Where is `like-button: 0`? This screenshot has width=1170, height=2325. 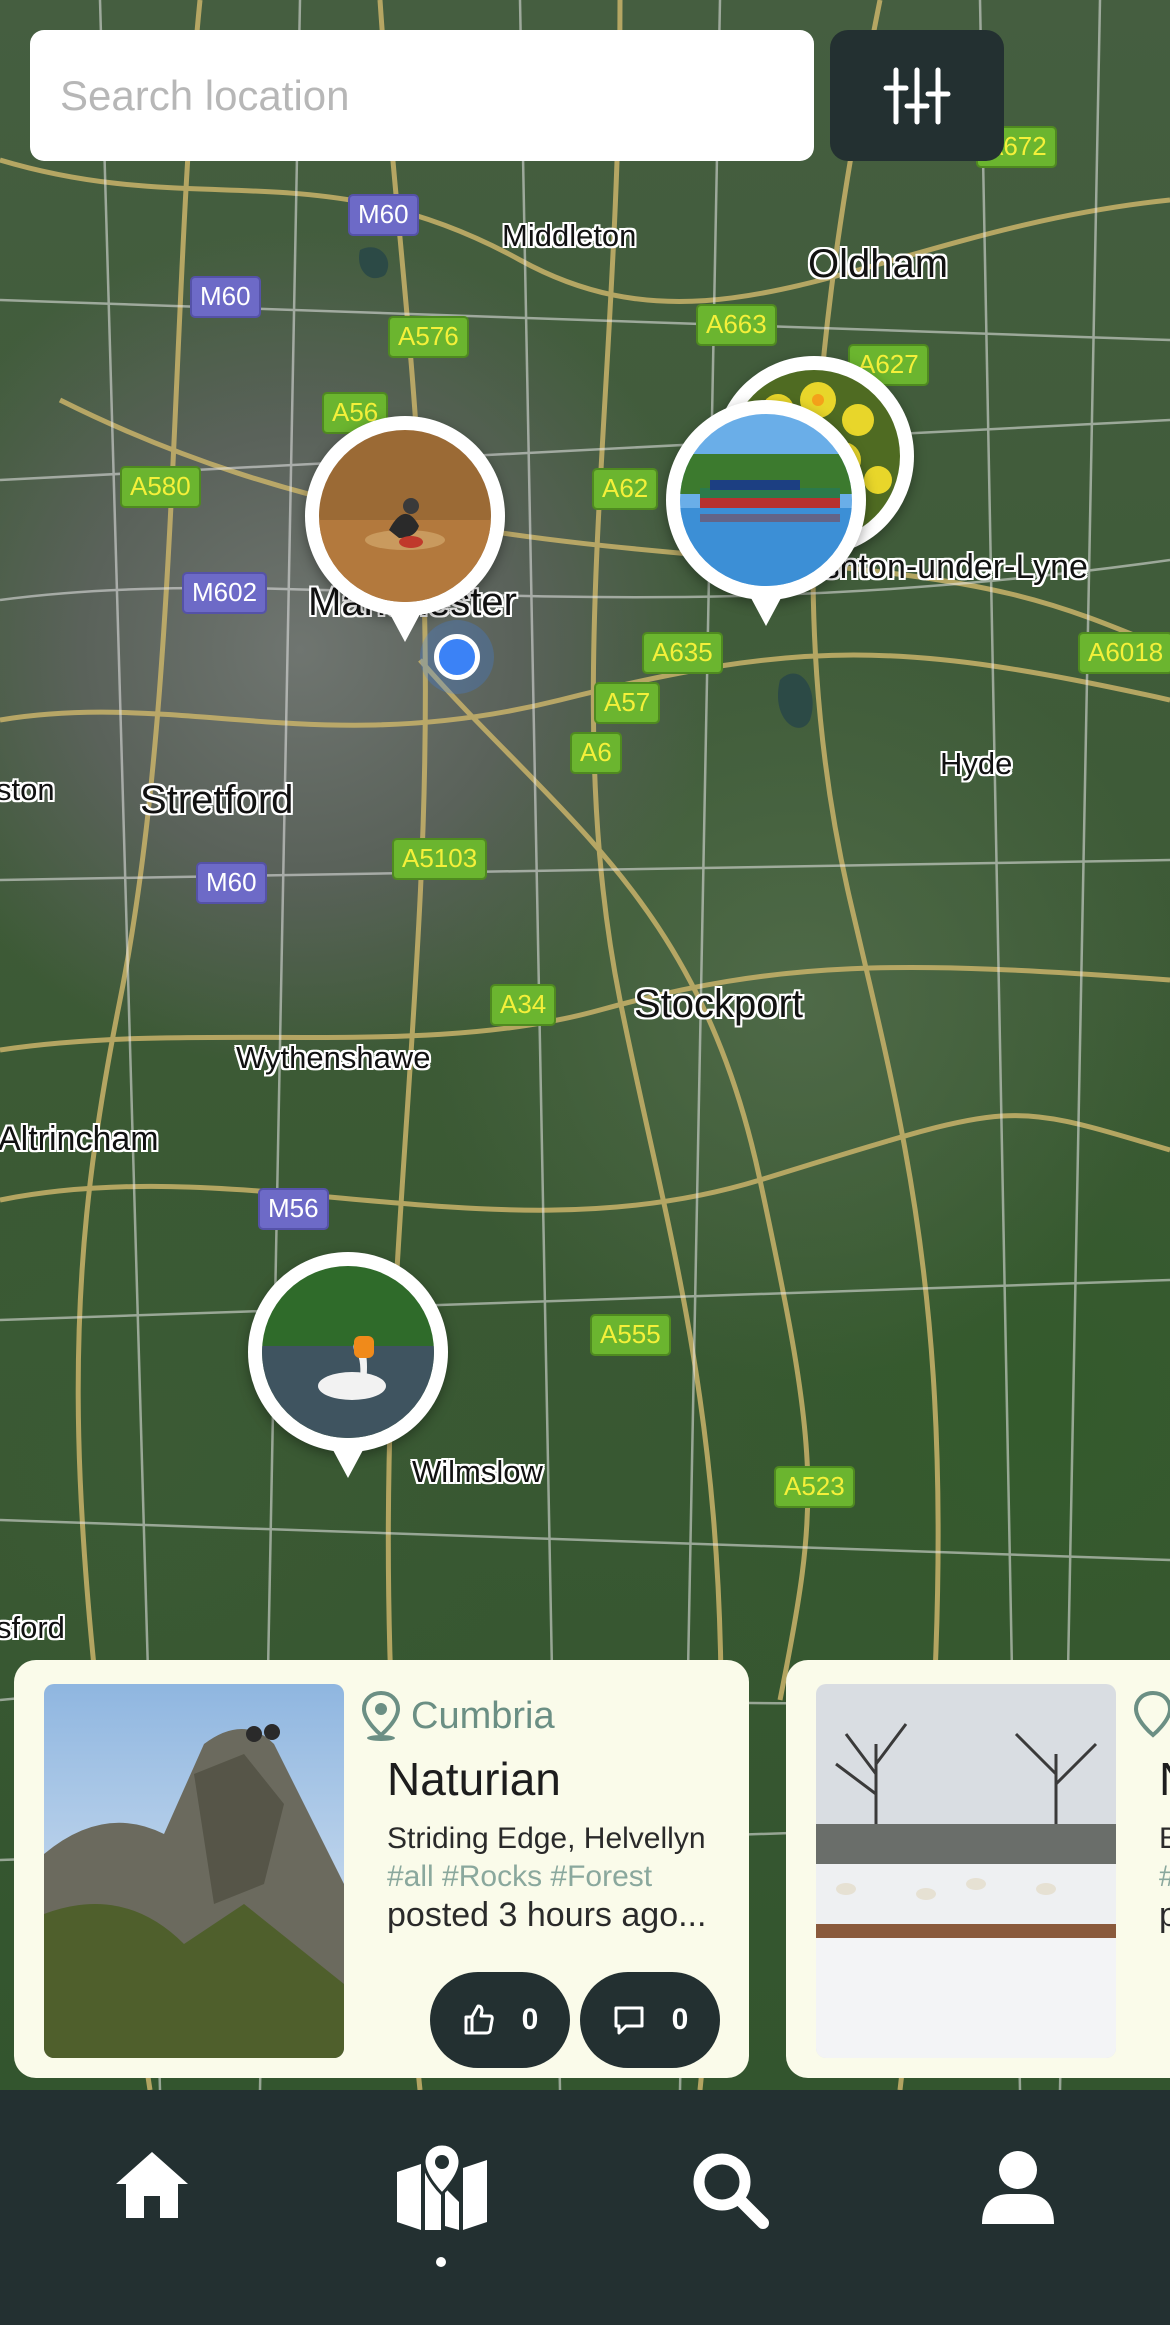 like-button: 0 is located at coordinates (500, 2020).